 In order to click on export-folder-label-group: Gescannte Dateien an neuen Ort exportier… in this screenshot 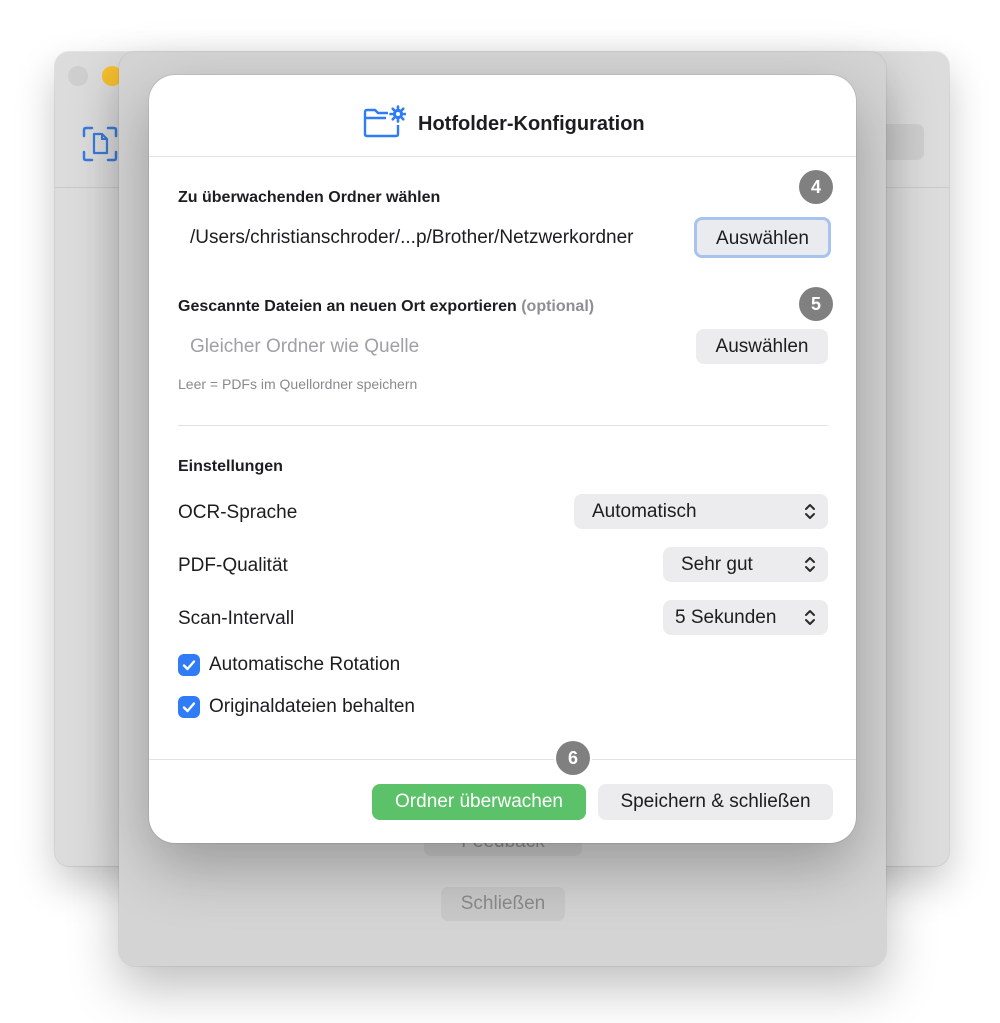, I will do `click(386, 307)`.